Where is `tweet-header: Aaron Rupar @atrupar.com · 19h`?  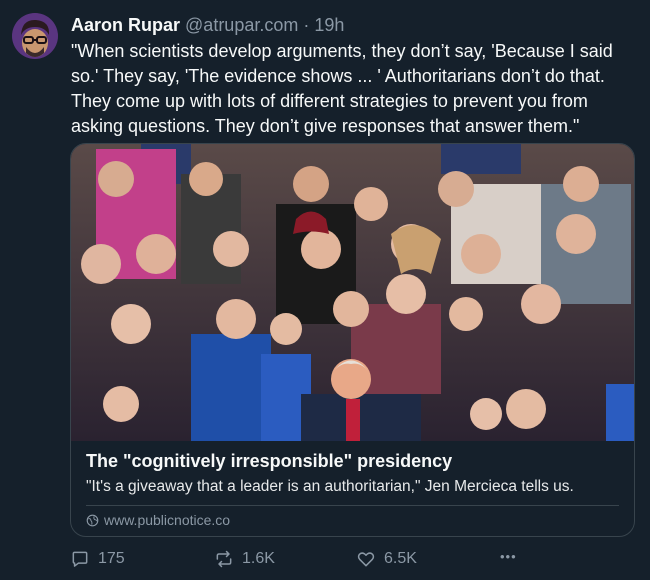
tweet-header: Aaron Rupar @atrupar.com · 19h is located at coordinates (207, 25).